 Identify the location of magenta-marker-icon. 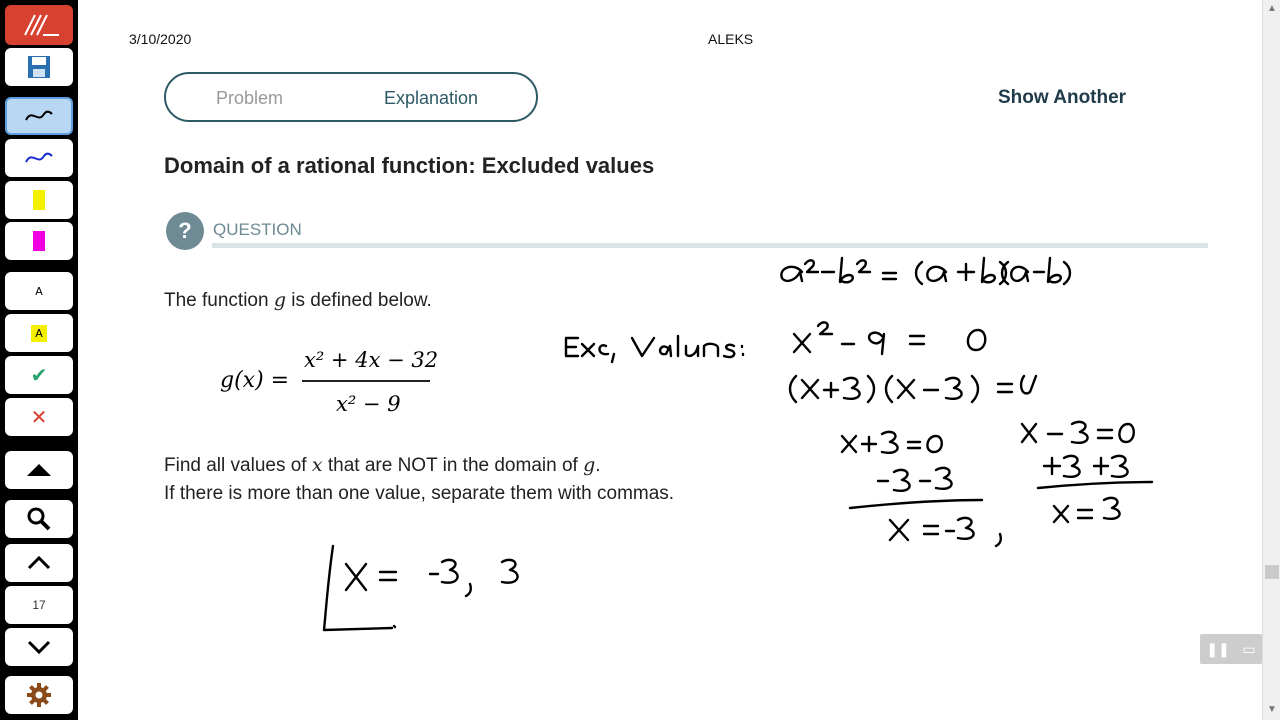
(39, 241).